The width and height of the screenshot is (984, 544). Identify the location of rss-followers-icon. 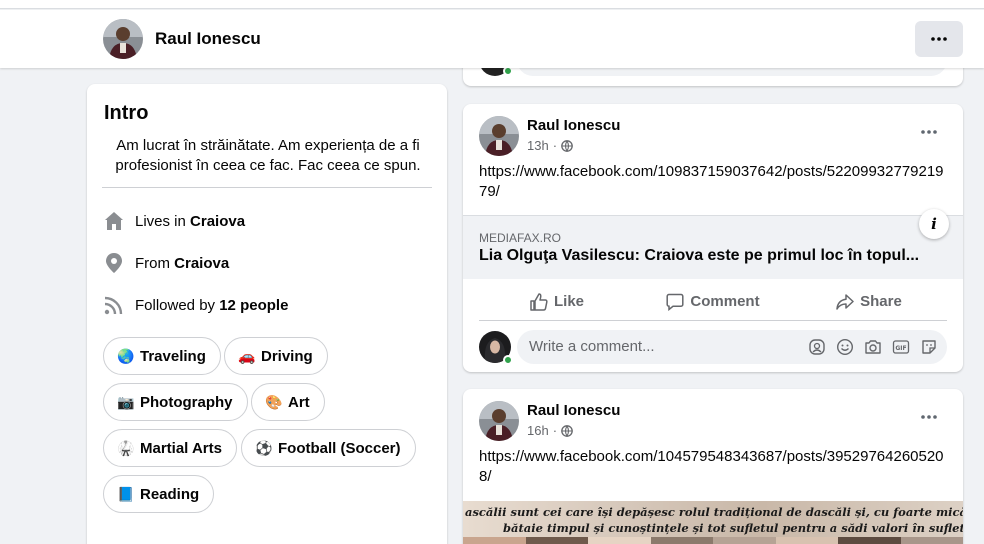
(114, 305).